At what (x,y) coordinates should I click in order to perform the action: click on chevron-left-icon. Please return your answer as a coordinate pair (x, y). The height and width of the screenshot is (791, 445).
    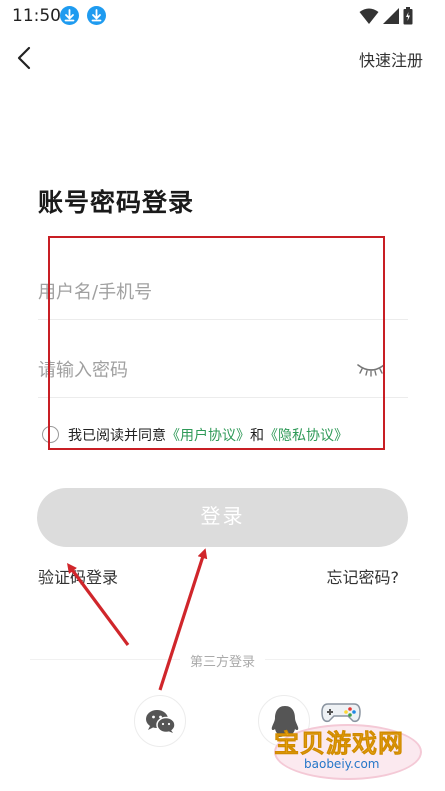
    Looking at the image, I should click on (24, 58).